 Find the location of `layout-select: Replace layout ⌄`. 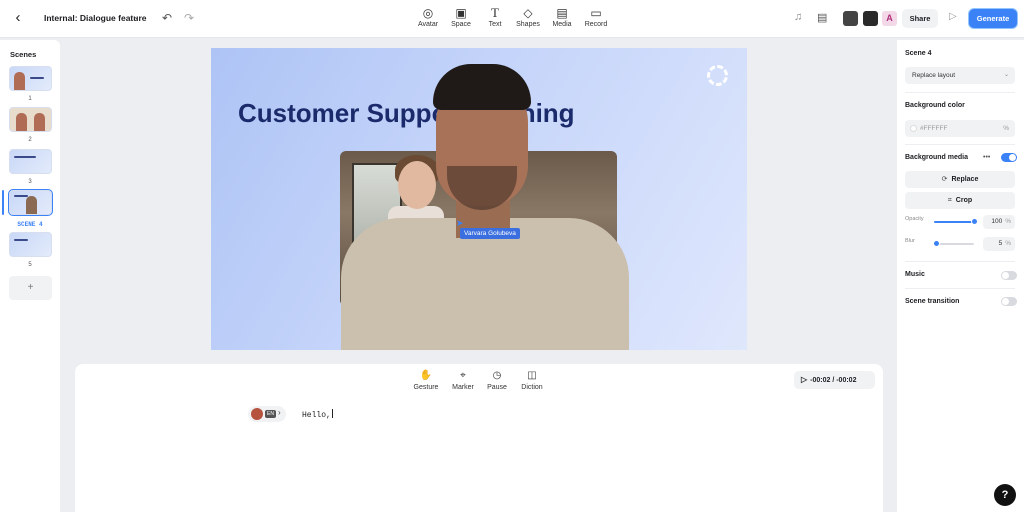

layout-select: Replace layout ⌄ is located at coordinates (960, 75).